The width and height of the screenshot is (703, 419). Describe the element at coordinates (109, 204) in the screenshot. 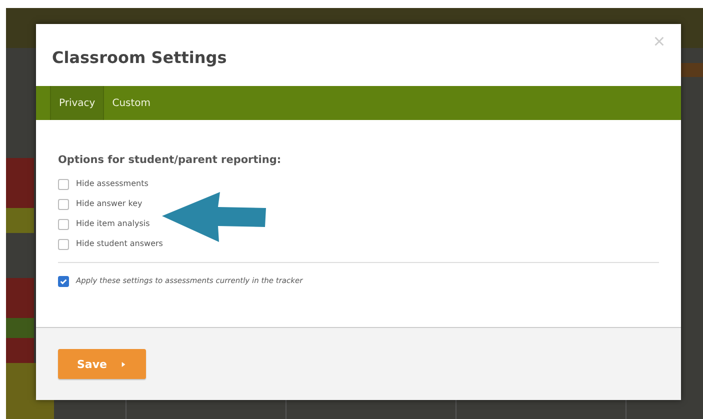

I see `option-label: Hide answer key` at that location.